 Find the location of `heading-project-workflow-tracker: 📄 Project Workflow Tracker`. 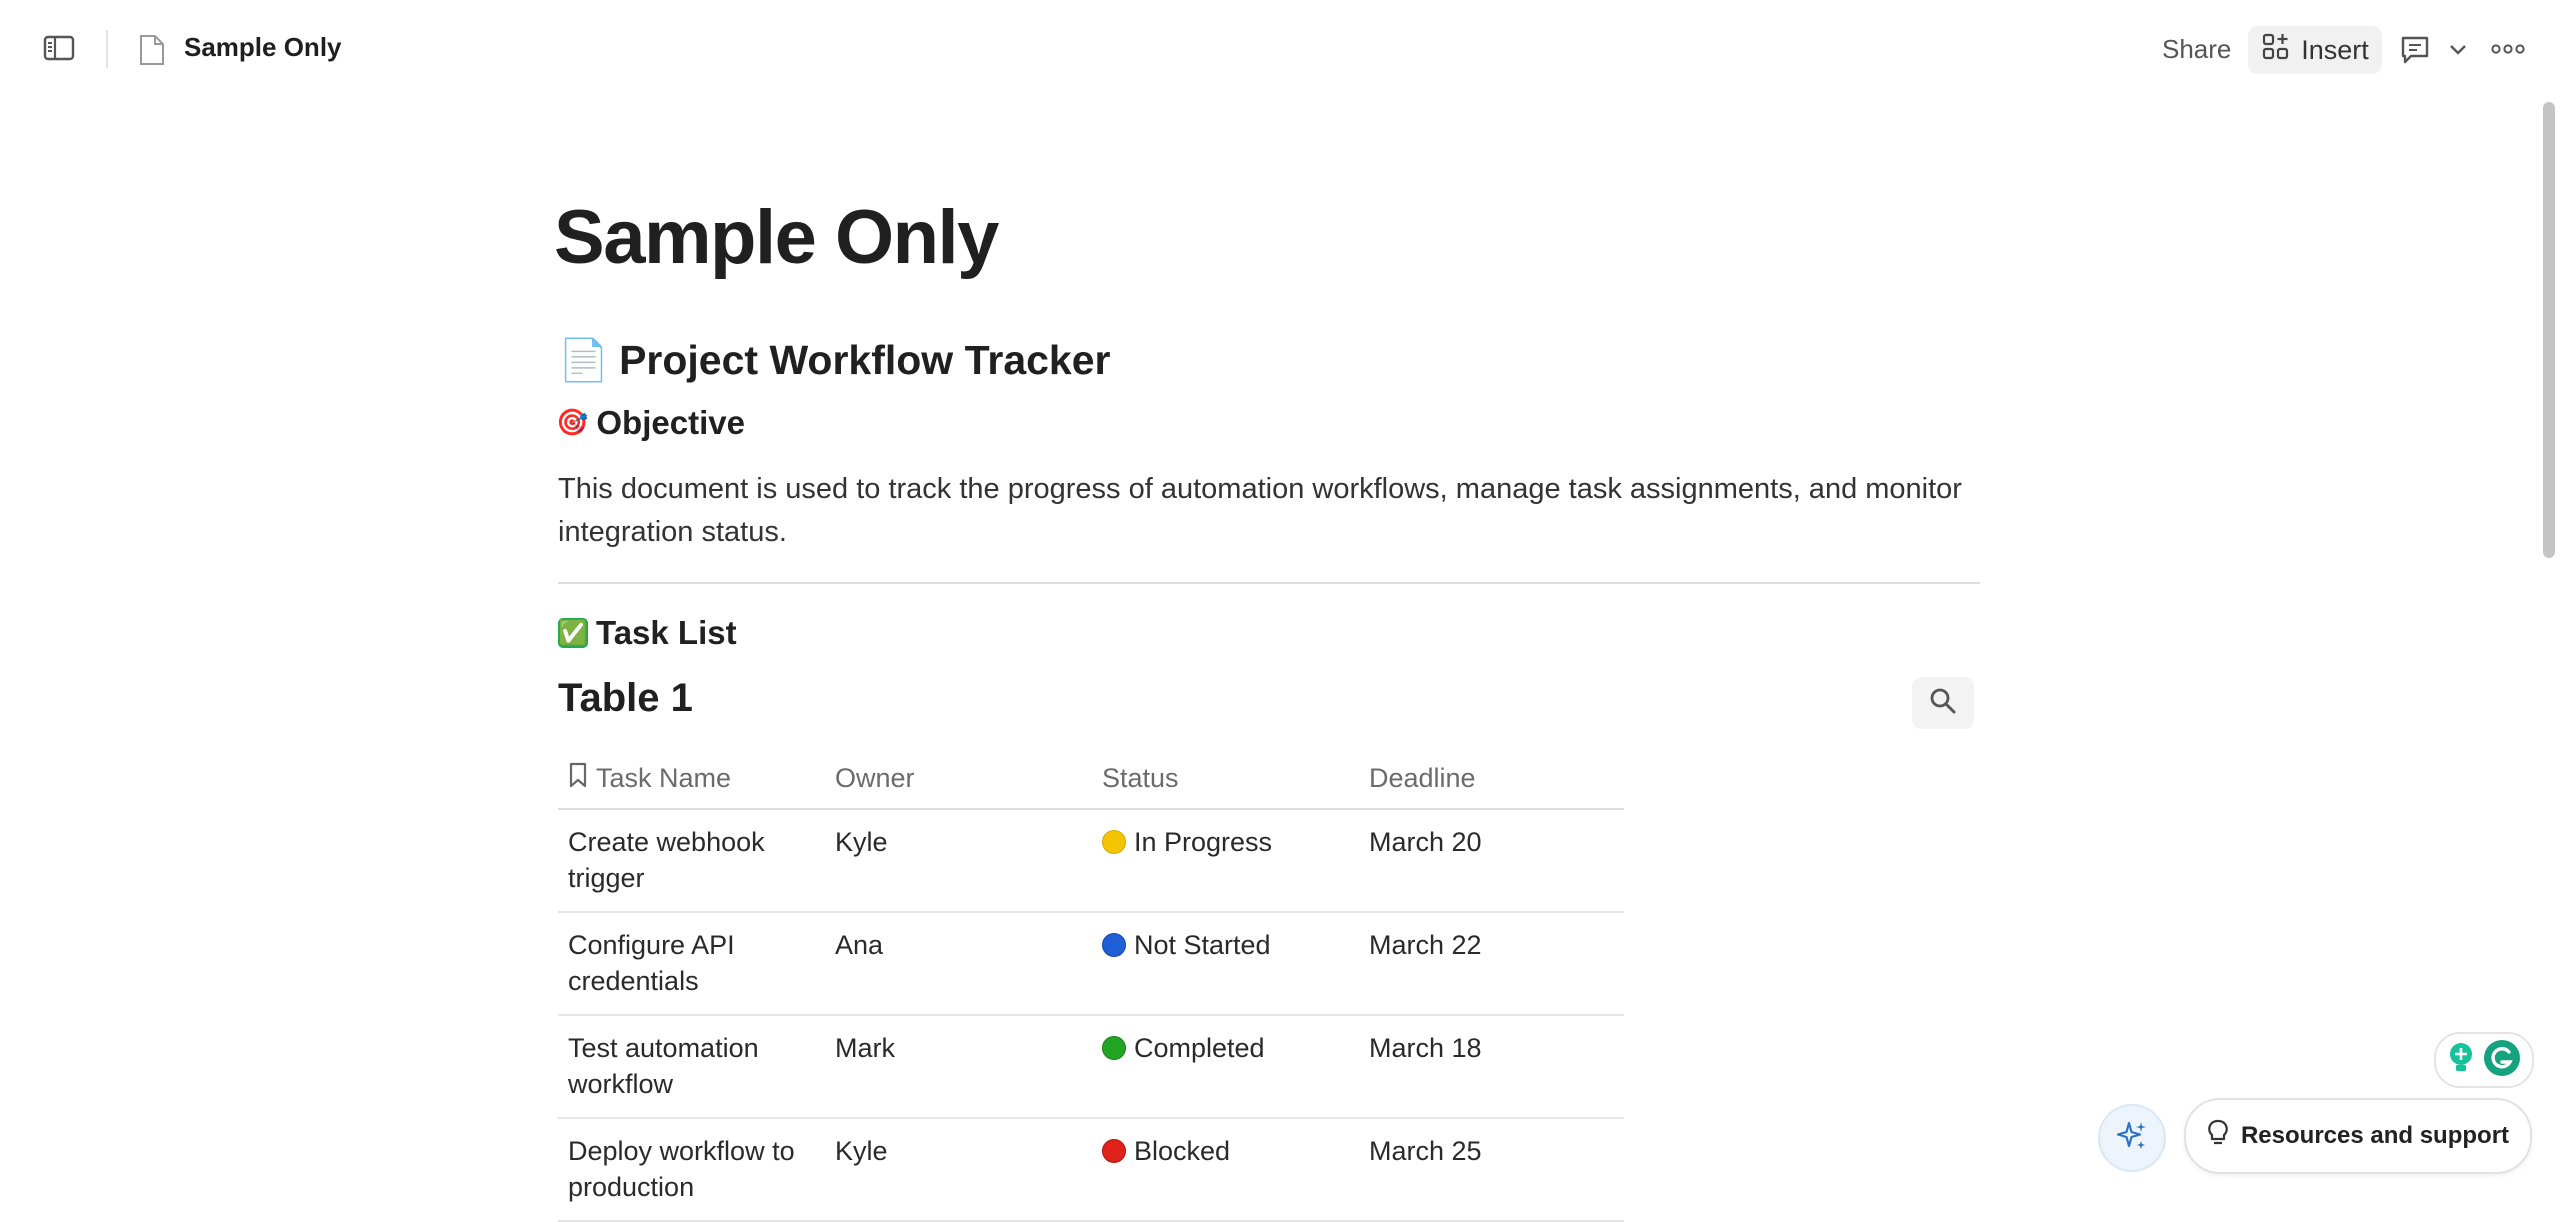

heading-project-workflow-tracker: 📄 Project Workflow Tracker is located at coordinates (834, 360).